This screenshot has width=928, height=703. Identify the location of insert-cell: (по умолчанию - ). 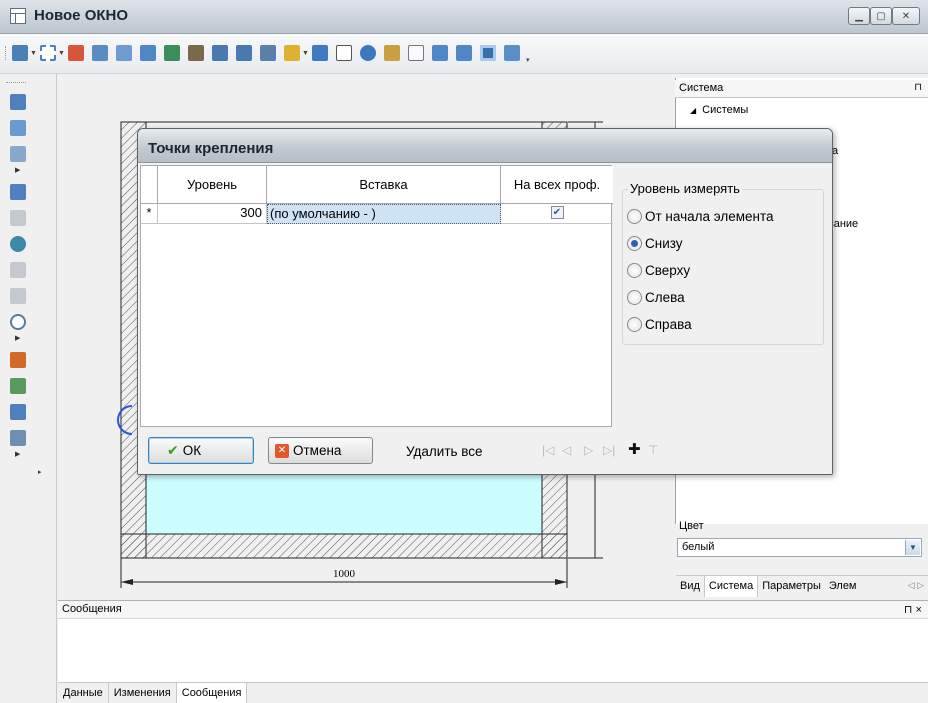
(384, 214).